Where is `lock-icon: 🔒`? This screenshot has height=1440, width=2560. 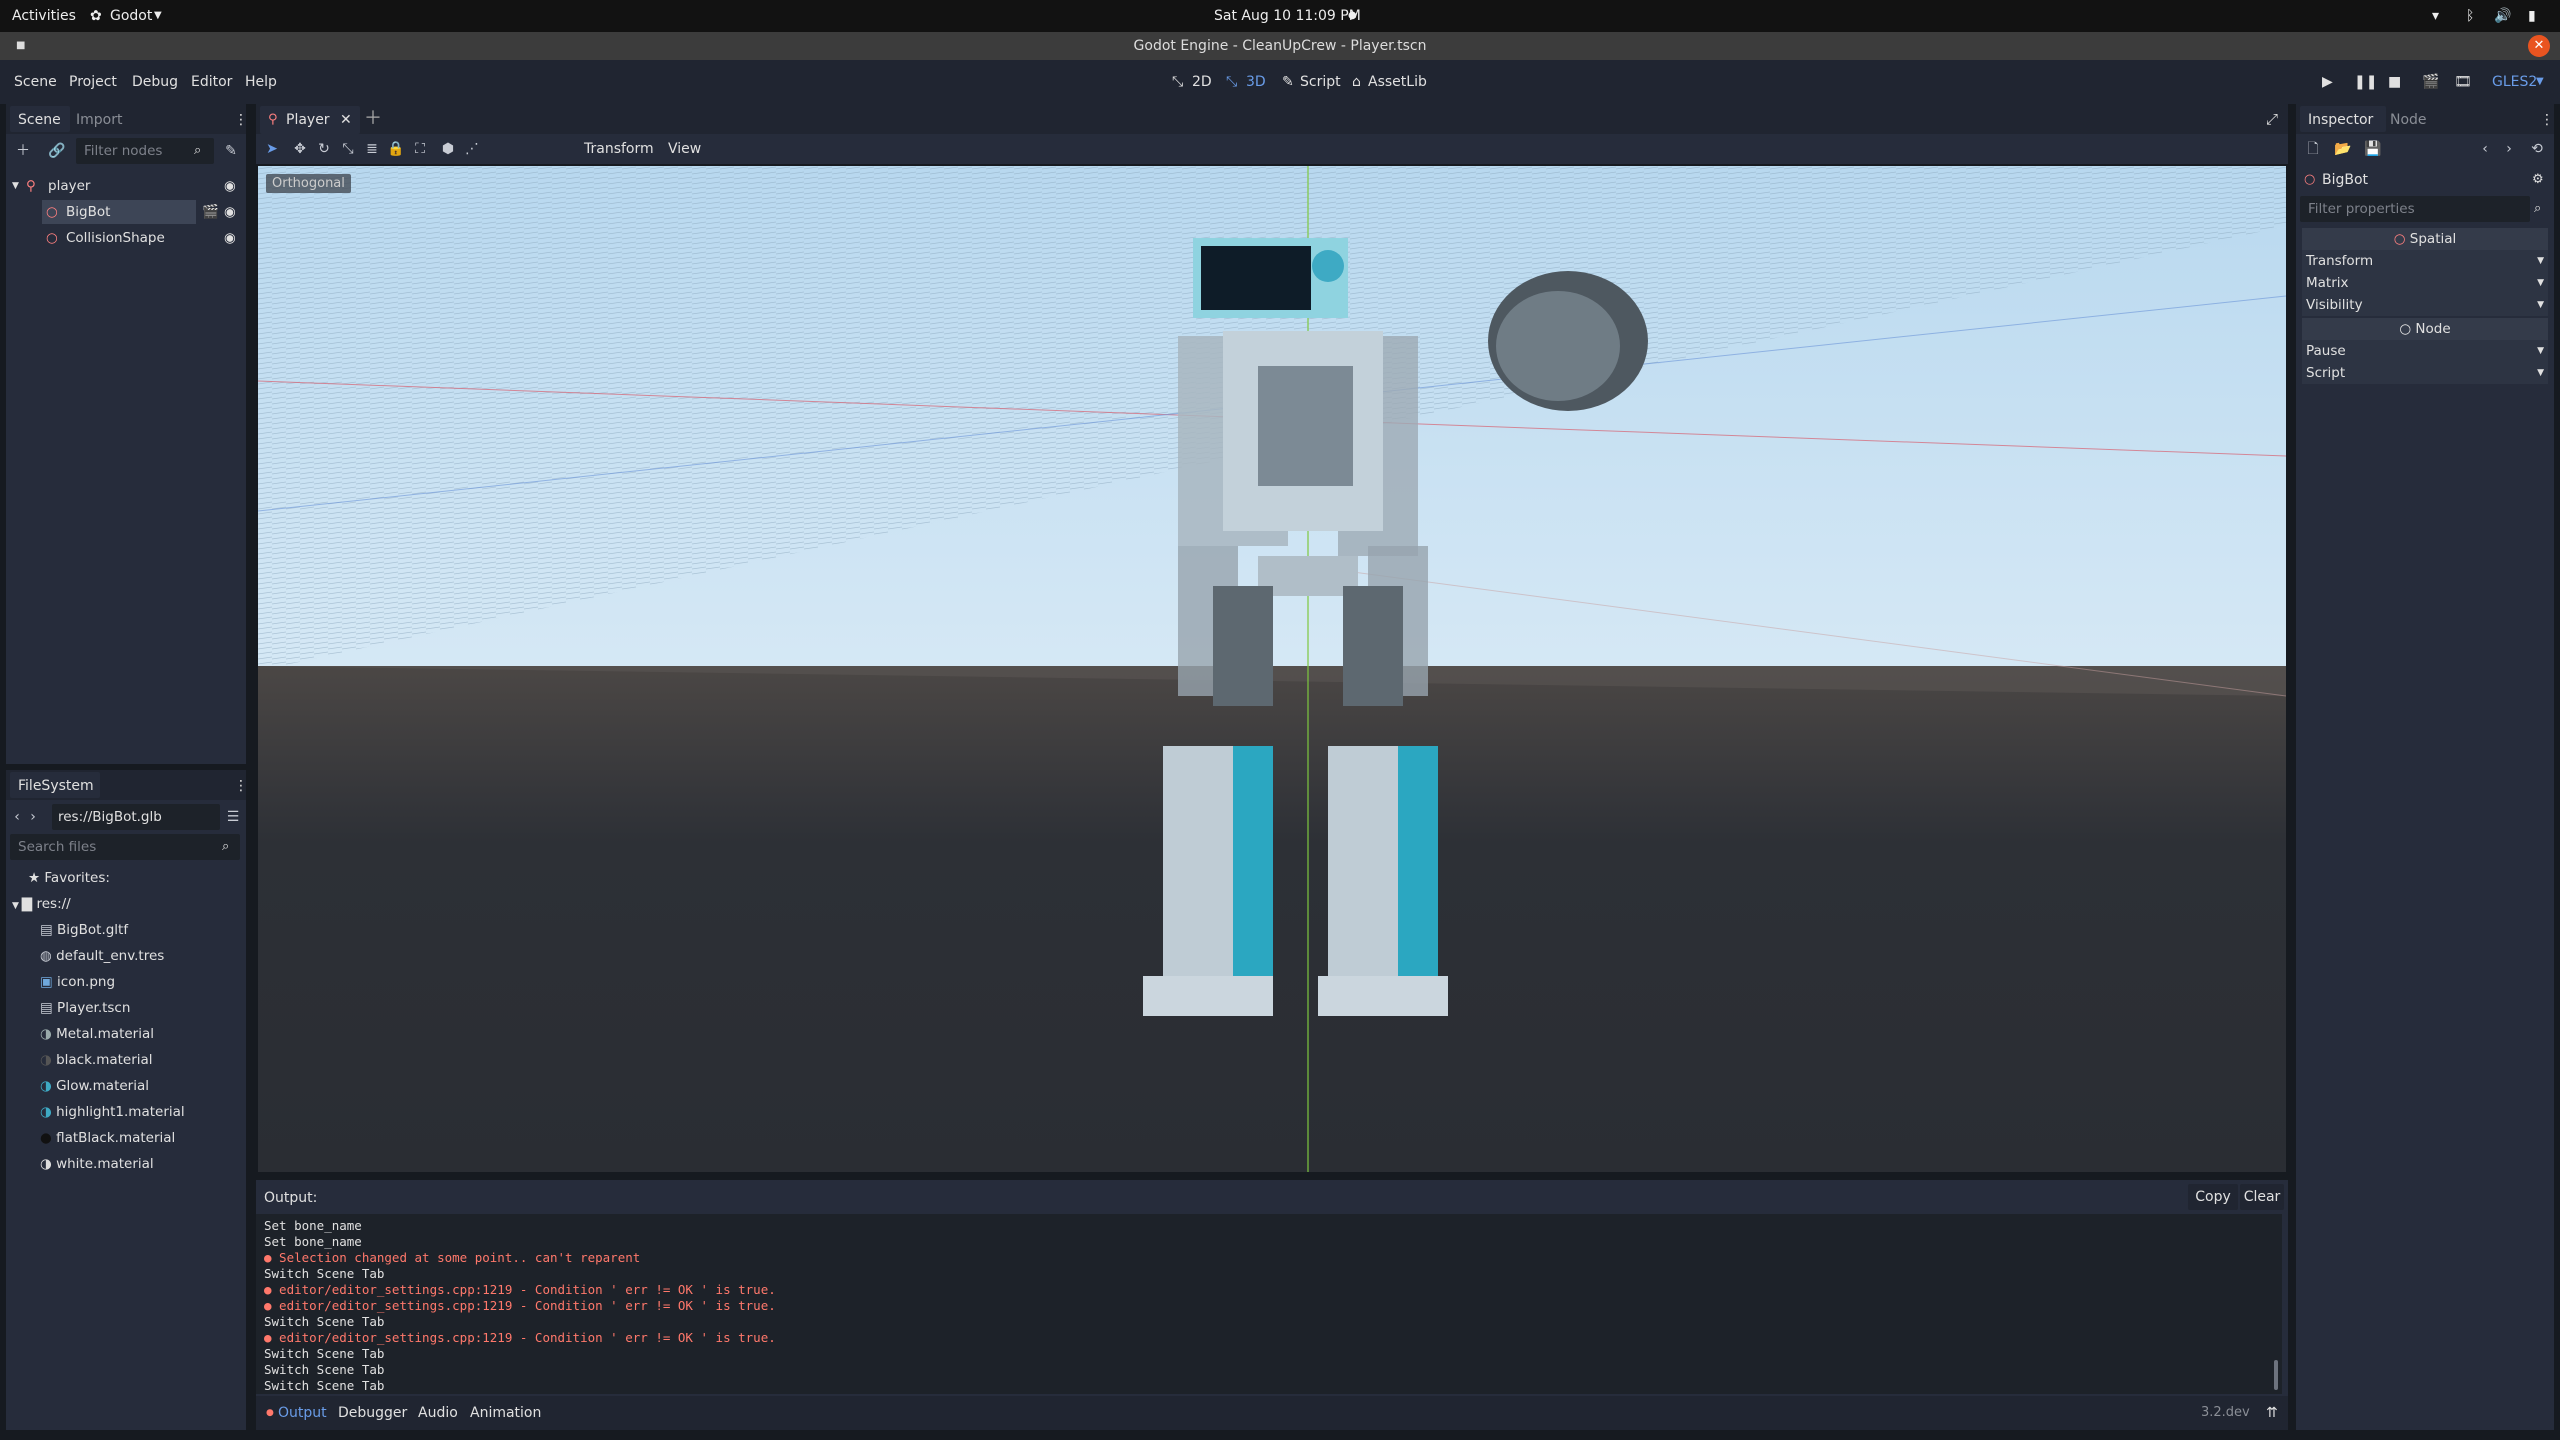 lock-icon: 🔒 is located at coordinates (396, 149).